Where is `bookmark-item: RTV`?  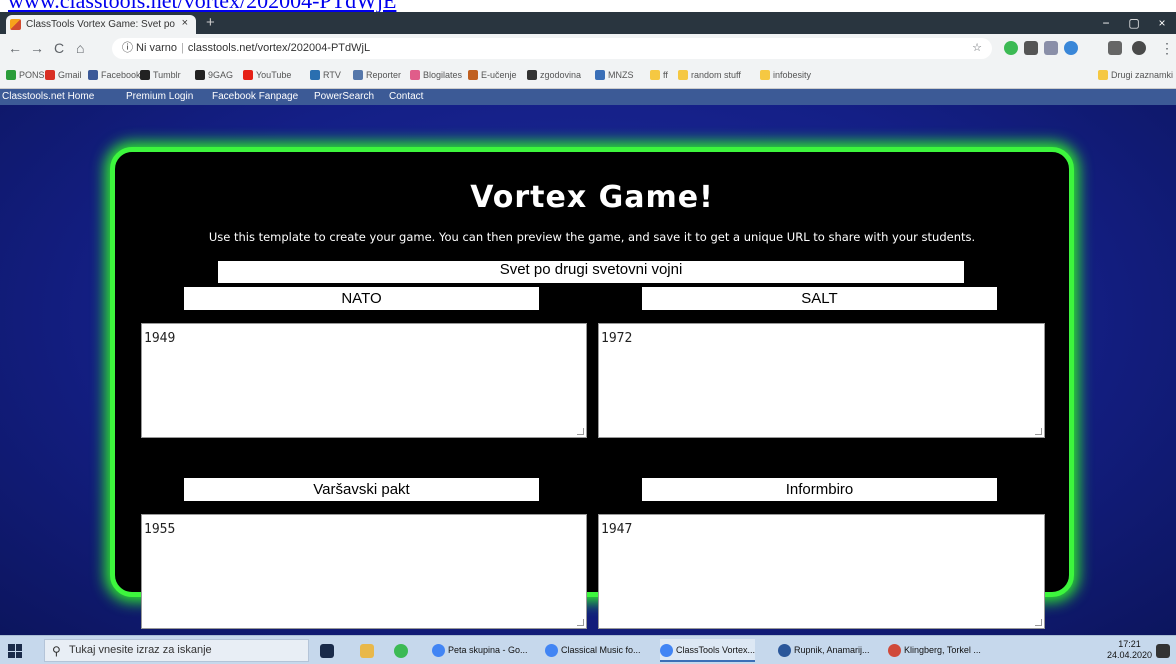 bookmark-item: RTV is located at coordinates (325, 75).